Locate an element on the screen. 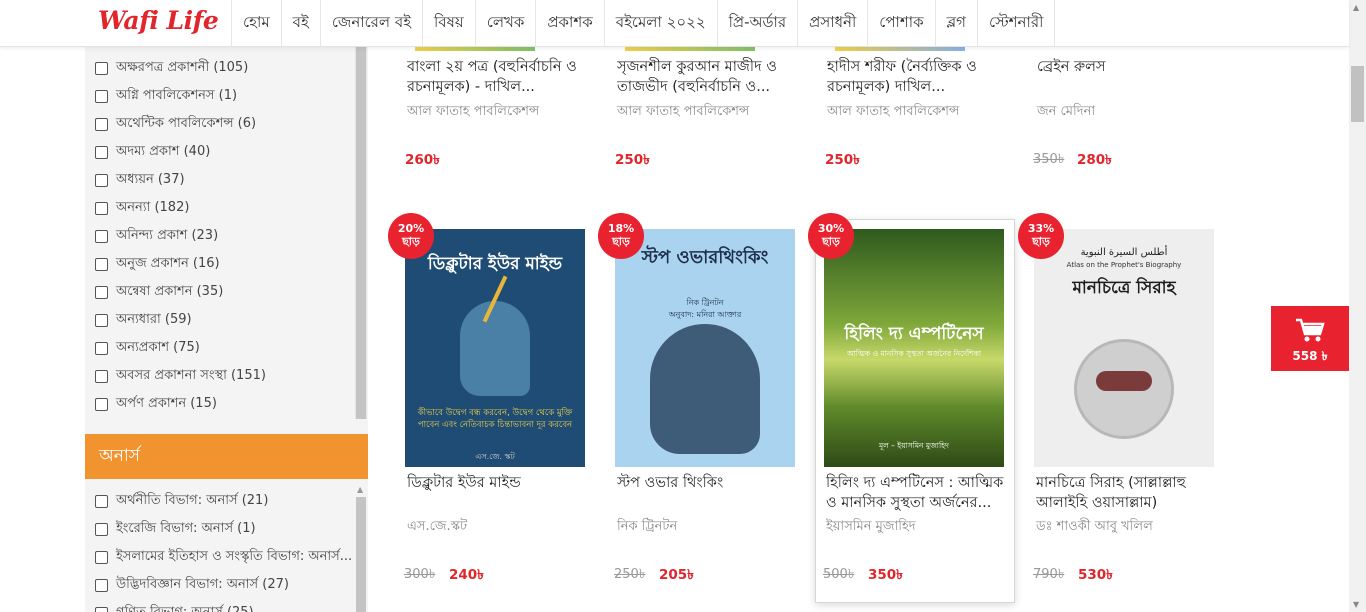 This screenshot has height=612, width=1366. nav-item-general-books: জেনারেল বই is located at coordinates (370, 23).